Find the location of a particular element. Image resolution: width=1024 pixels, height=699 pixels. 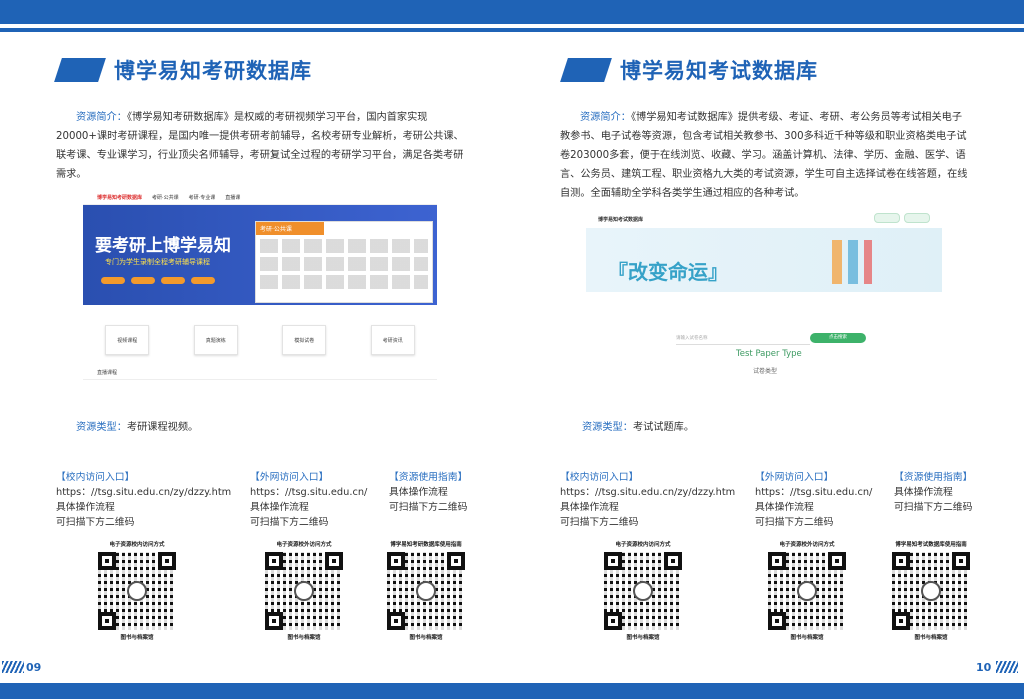

test-paper-type-cn: 试卷类型 is located at coordinates (765, 371).